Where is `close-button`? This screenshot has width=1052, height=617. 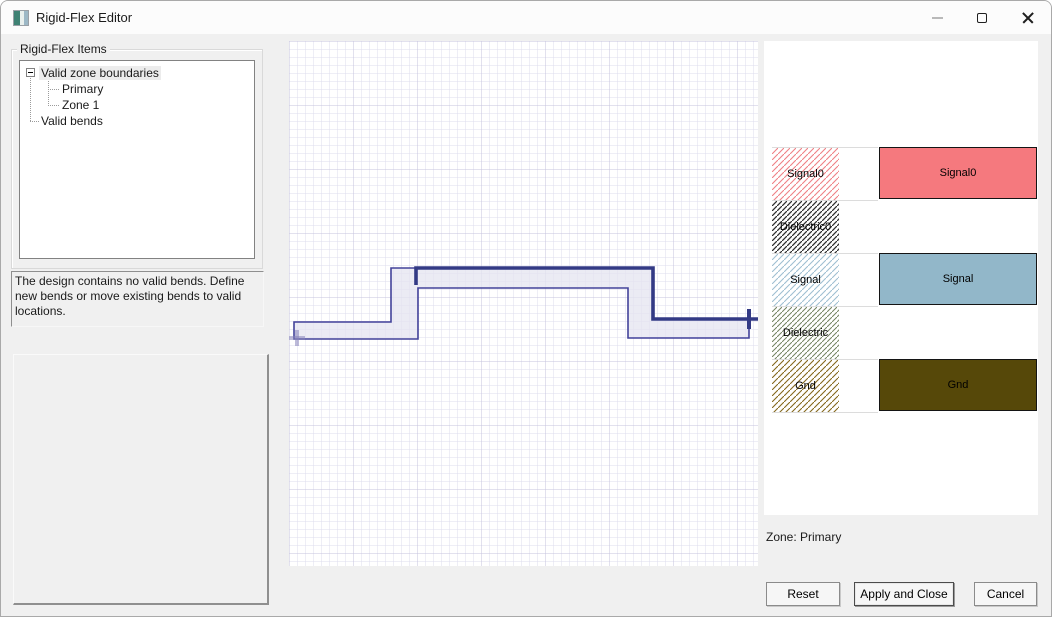
close-button is located at coordinates (1028, 17).